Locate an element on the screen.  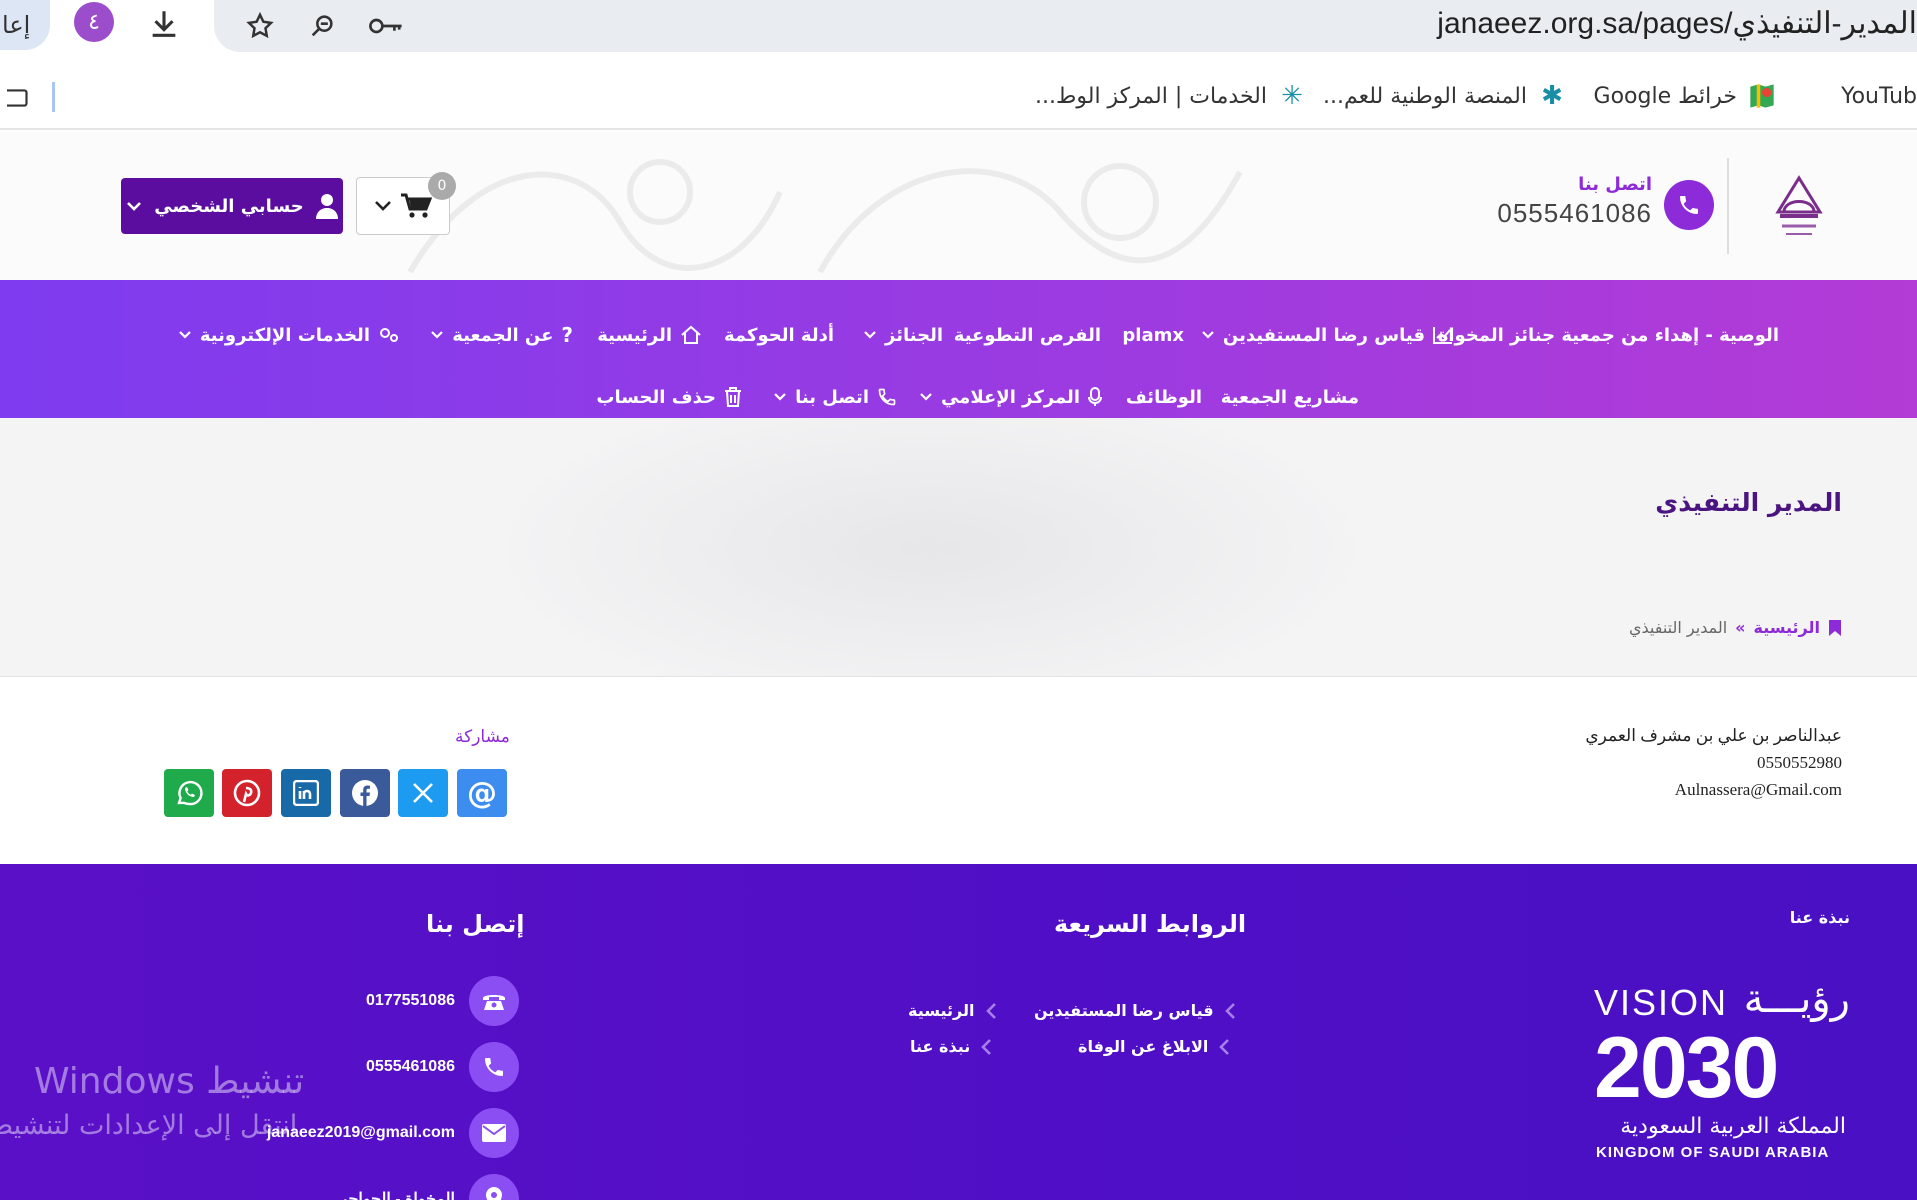
footer-link-satisfaction: قياس رضا المستفيدين is located at coordinates (1135, 1010).